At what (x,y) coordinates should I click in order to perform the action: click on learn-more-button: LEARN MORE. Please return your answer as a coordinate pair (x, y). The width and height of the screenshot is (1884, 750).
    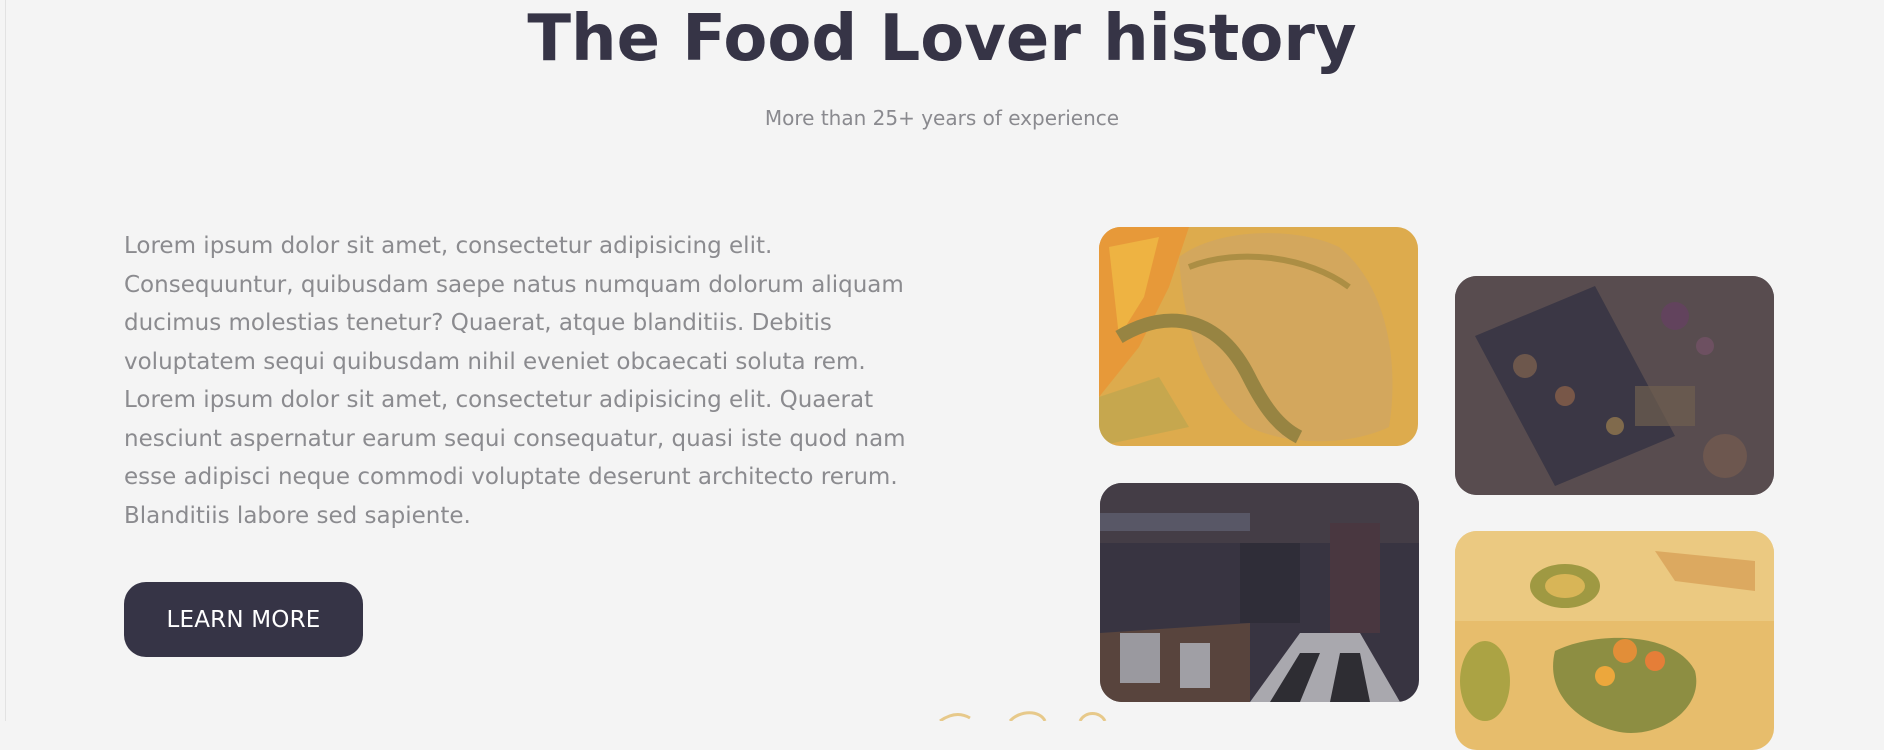
    Looking at the image, I should click on (243, 619).